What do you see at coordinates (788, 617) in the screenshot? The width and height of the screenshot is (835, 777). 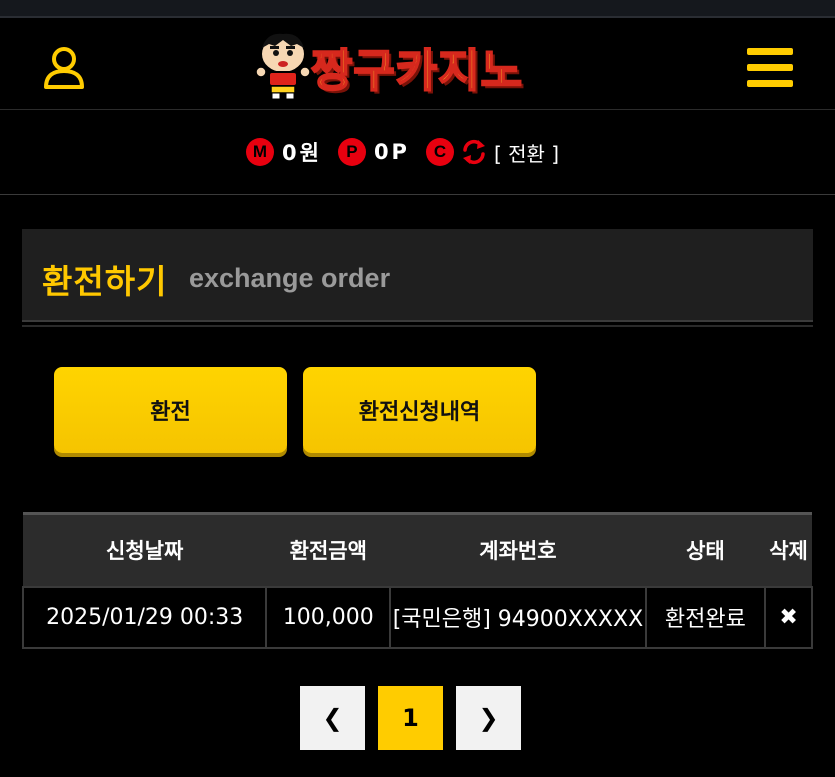 I see `delete-icon: ✖` at bounding box center [788, 617].